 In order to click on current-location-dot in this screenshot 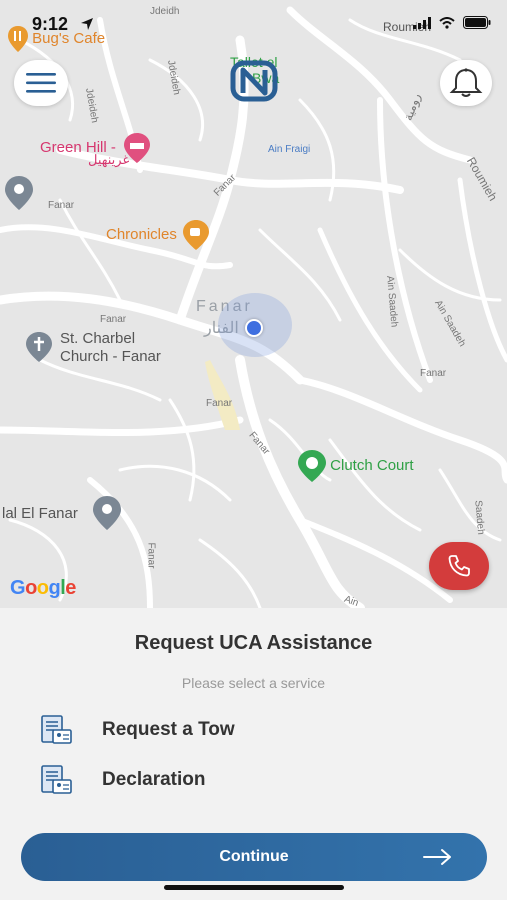, I will do `click(254, 328)`.